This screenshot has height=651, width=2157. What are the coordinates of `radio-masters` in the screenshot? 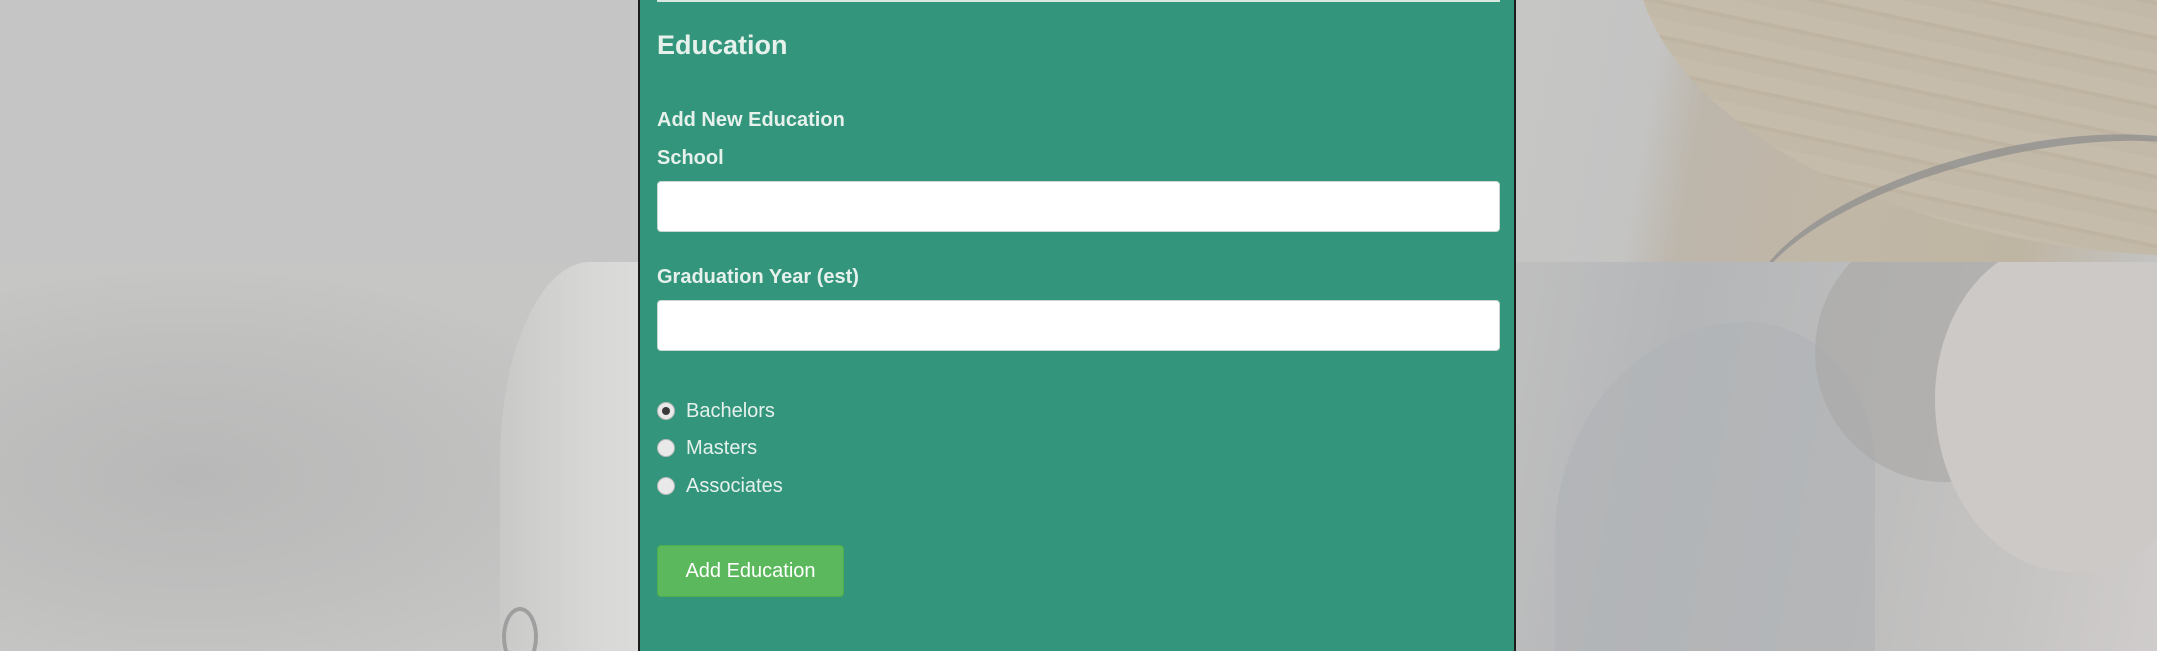 It's located at (666, 448).